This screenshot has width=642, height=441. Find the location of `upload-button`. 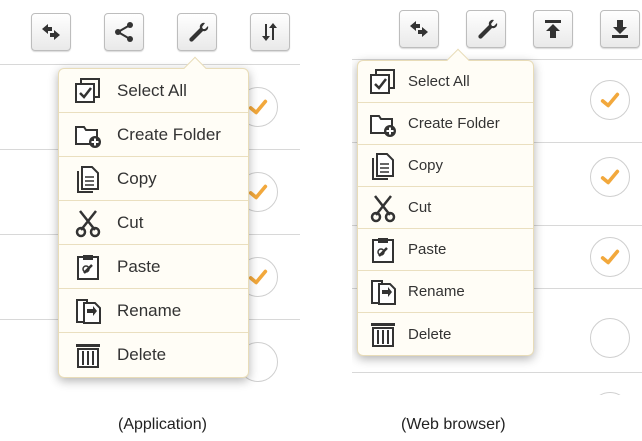

upload-button is located at coordinates (553, 29).